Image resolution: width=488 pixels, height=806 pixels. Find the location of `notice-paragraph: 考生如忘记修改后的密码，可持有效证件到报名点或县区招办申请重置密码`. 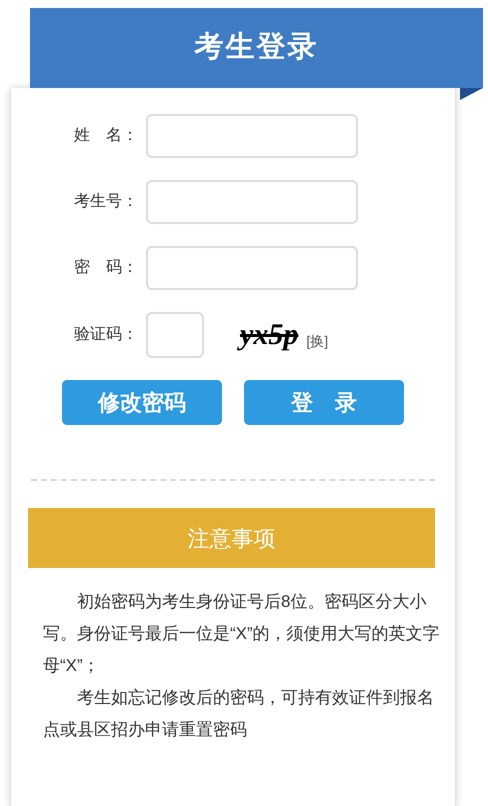

notice-paragraph: 考生如忘记修改后的密码，可持有效证件到报名点或县区招办申请重置密码 is located at coordinates (239, 714).